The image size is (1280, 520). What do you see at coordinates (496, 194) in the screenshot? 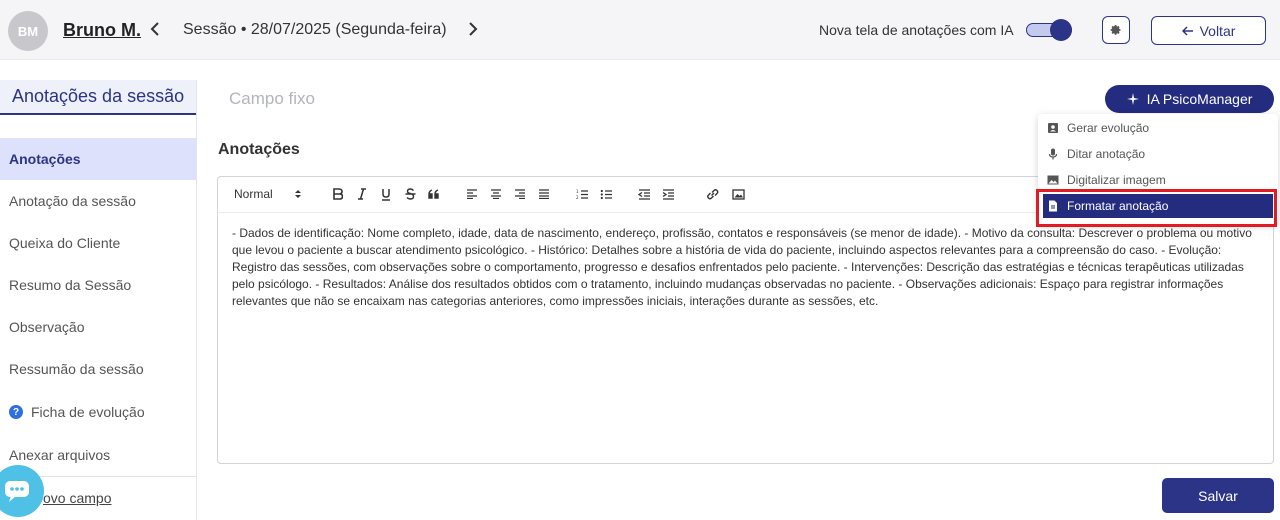
I see `align-center-icon` at bounding box center [496, 194].